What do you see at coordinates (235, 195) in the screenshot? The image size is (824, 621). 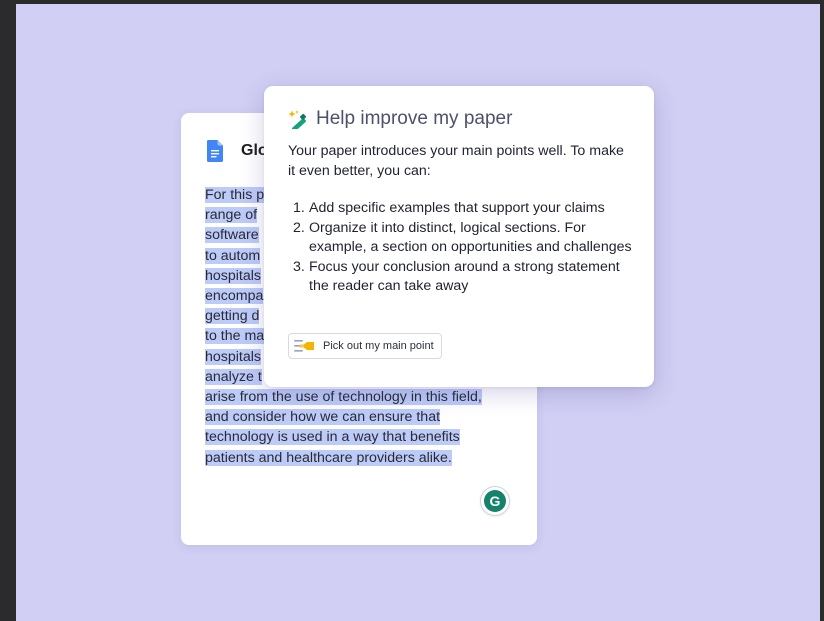 I see `doc-line: For this p` at bounding box center [235, 195].